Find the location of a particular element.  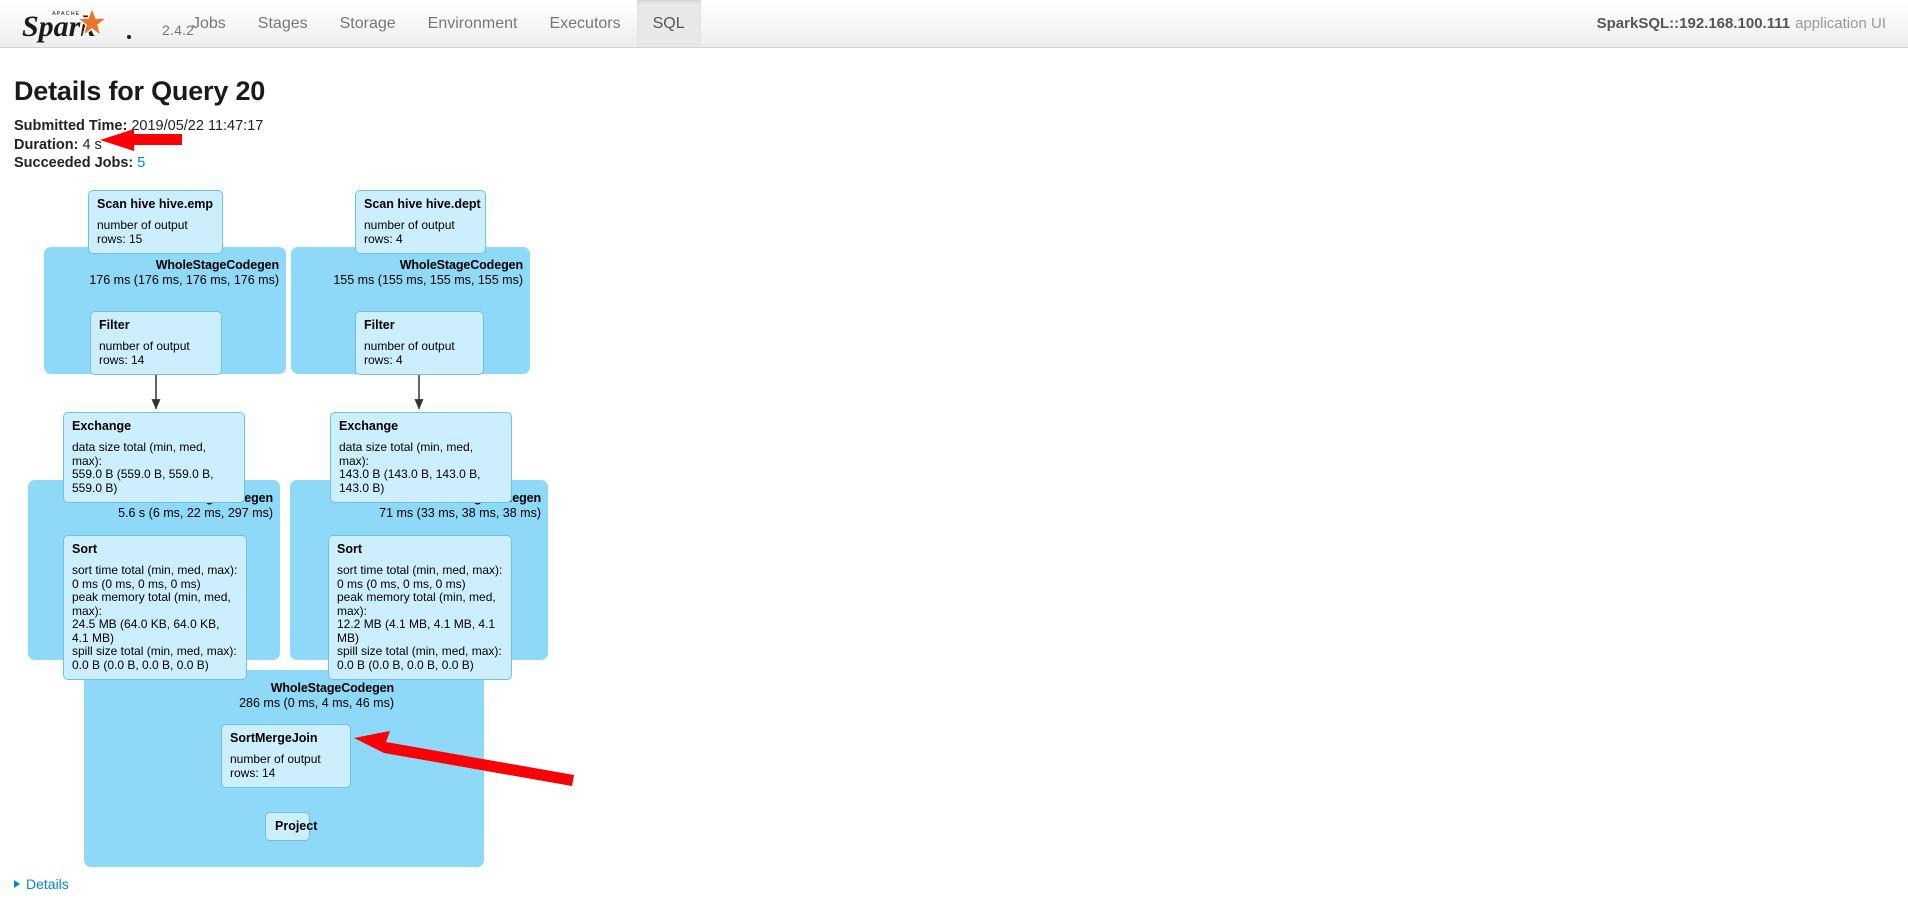

cluster-metrics: 176 ms (176 ms, 176 ms, 176 ms) is located at coordinates (184, 279).